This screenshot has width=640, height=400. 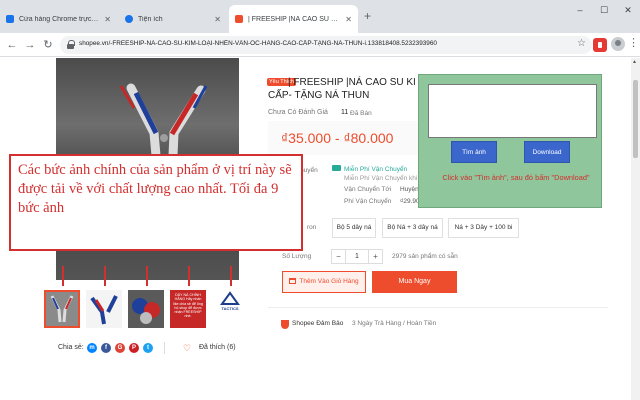 What do you see at coordinates (337, 138) in the screenshot?
I see `price-range: ₫35.000 - ₫80.000` at bounding box center [337, 138].